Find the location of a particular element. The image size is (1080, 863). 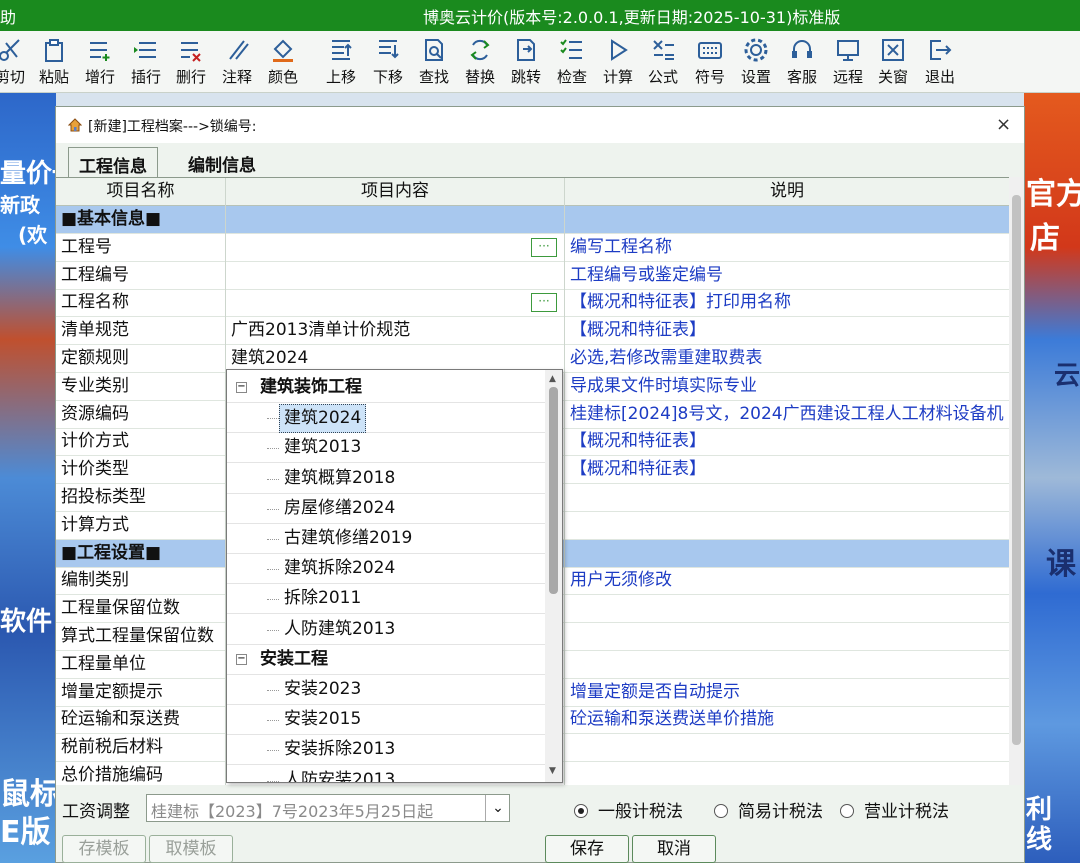

toolbar-button-check-list: 检查 is located at coordinates (572, 63).